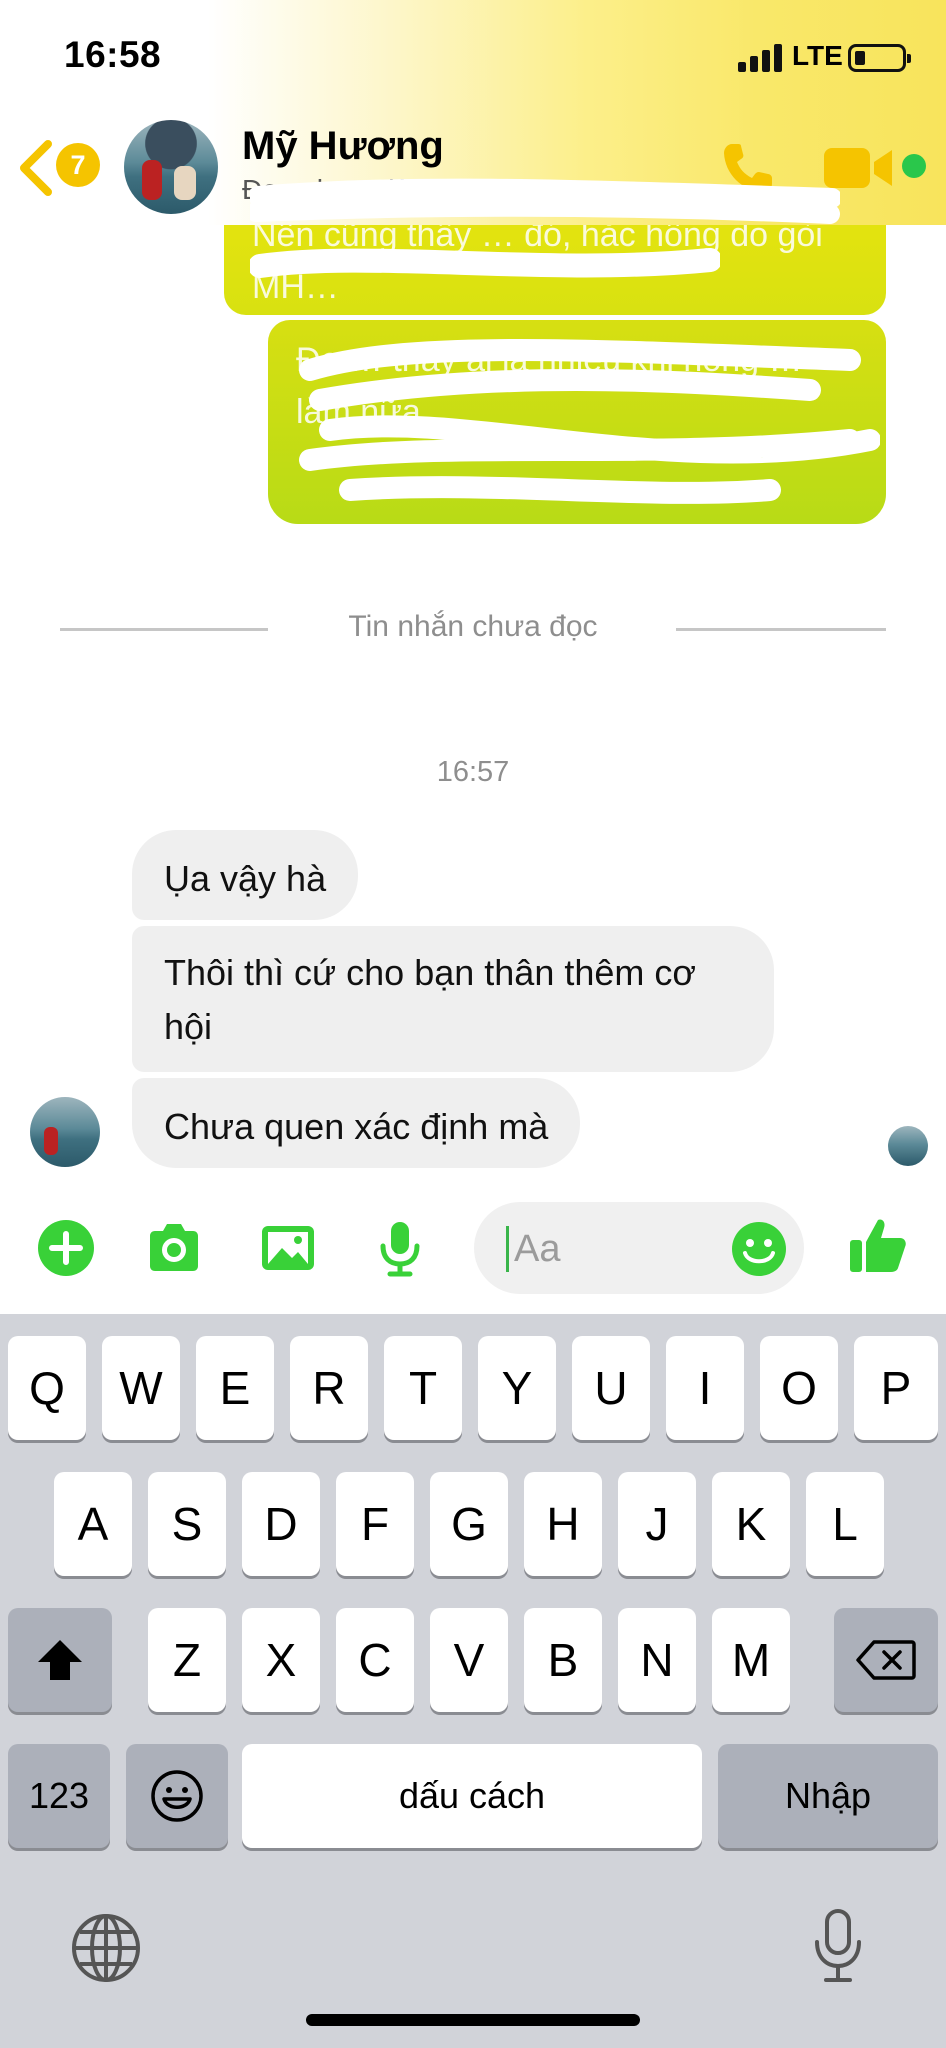 Image resolution: width=946 pixels, height=2048 pixels. I want to click on camera-icon, so click(174, 1248).